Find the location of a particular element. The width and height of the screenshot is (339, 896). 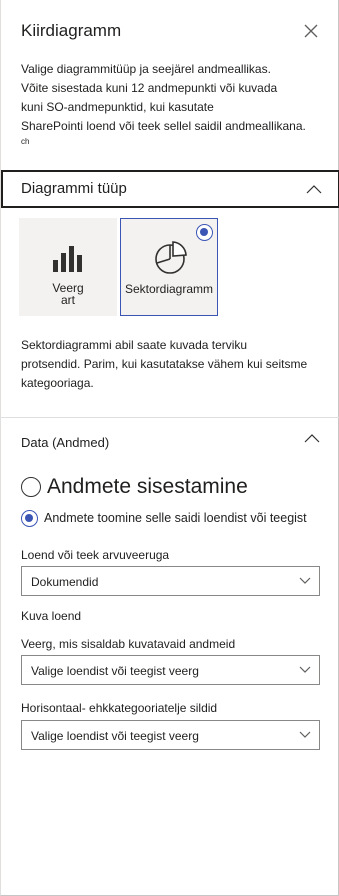

close-icon is located at coordinates (311, 31).